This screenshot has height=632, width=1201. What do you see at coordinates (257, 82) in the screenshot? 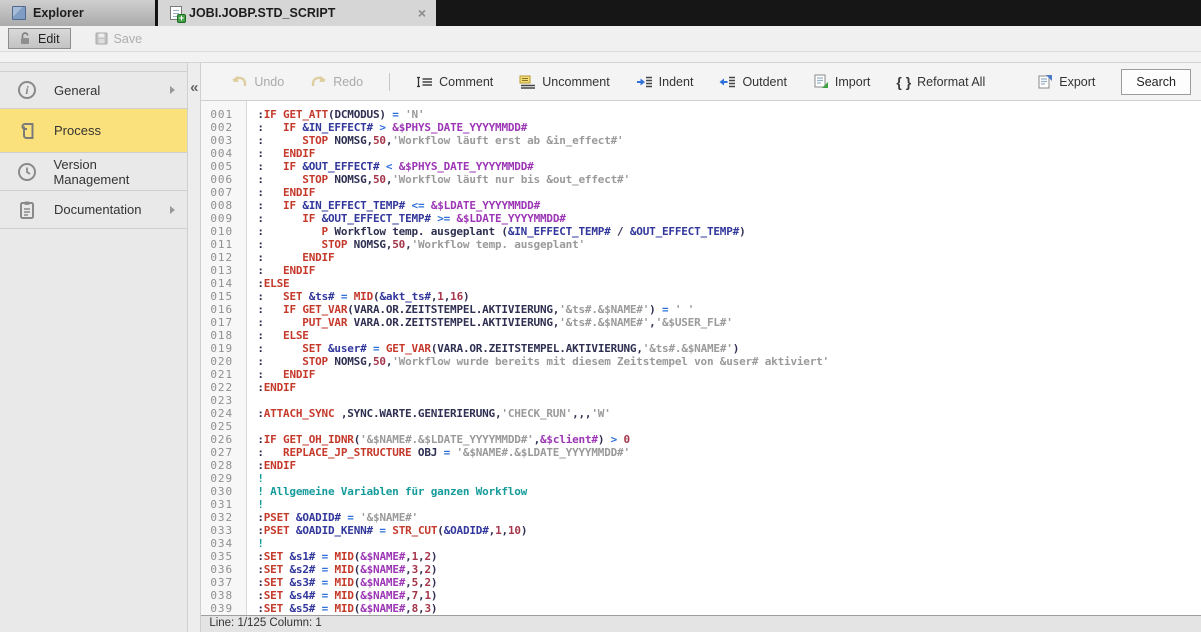
I see `undo-button: Undo` at bounding box center [257, 82].